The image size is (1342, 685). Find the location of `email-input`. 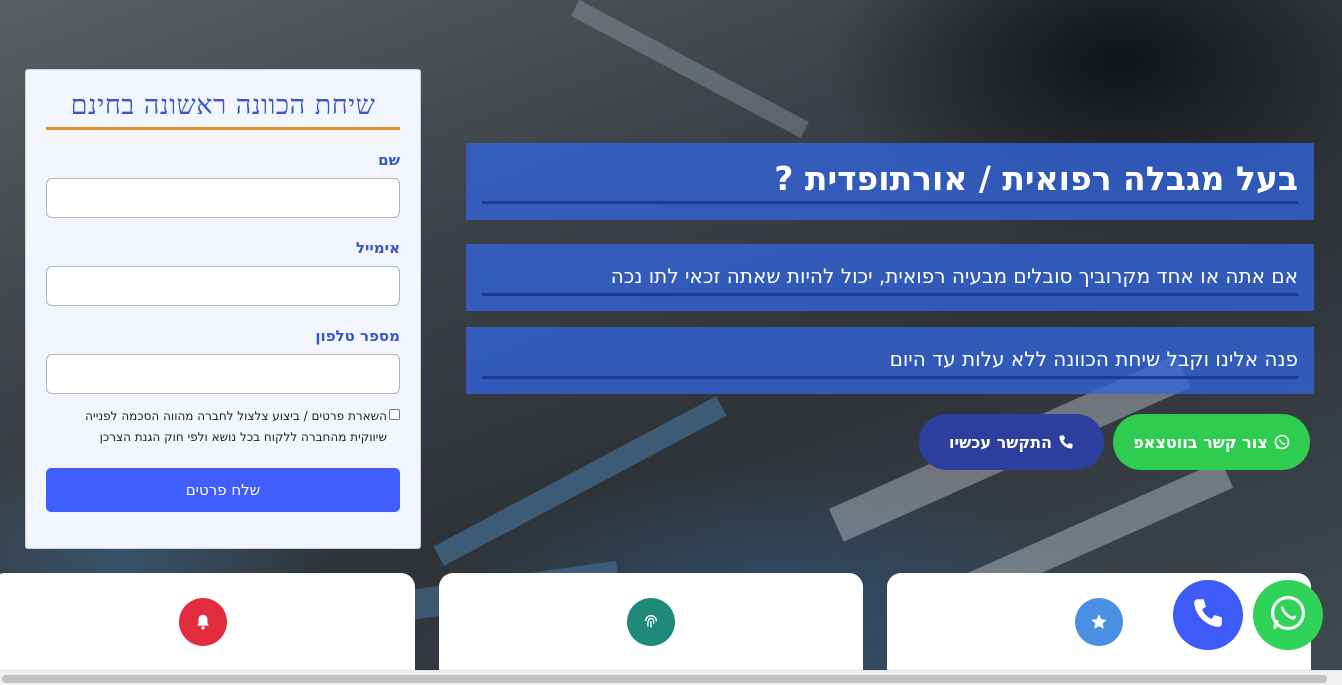

email-input is located at coordinates (223, 286).